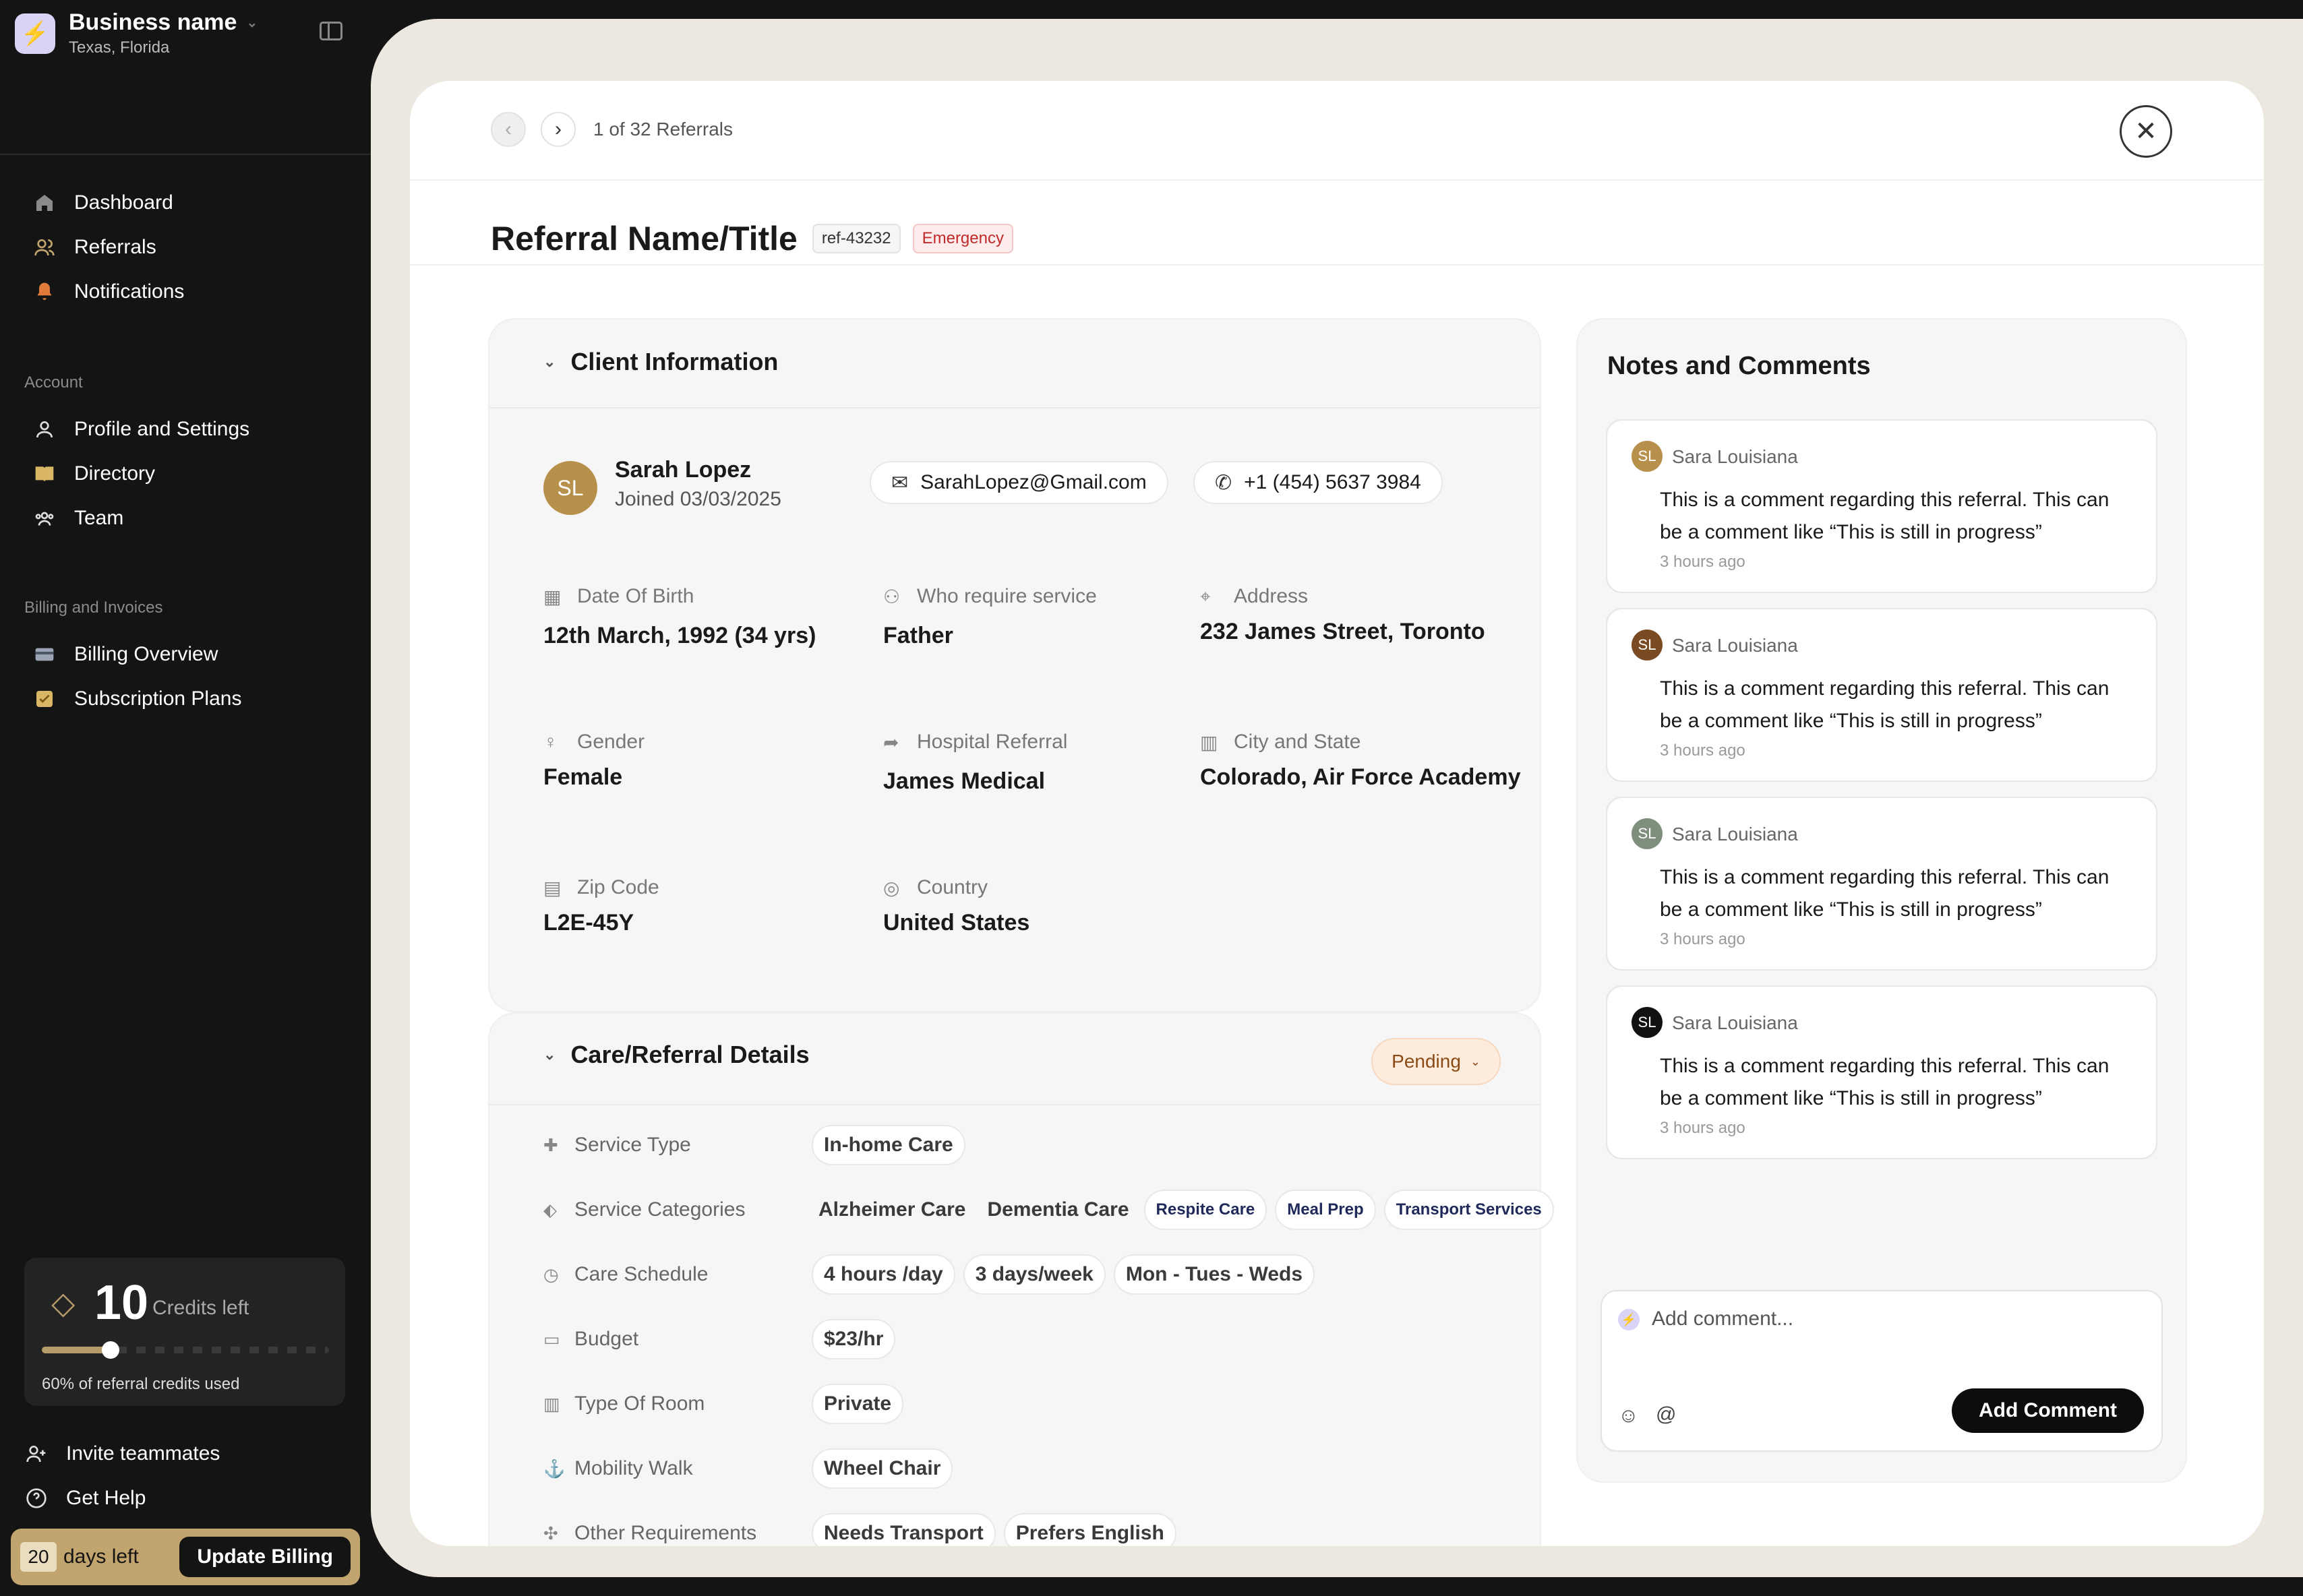 The width and height of the screenshot is (2303, 1596). What do you see at coordinates (891, 887) in the screenshot?
I see `globe-icon: ◎` at bounding box center [891, 887].